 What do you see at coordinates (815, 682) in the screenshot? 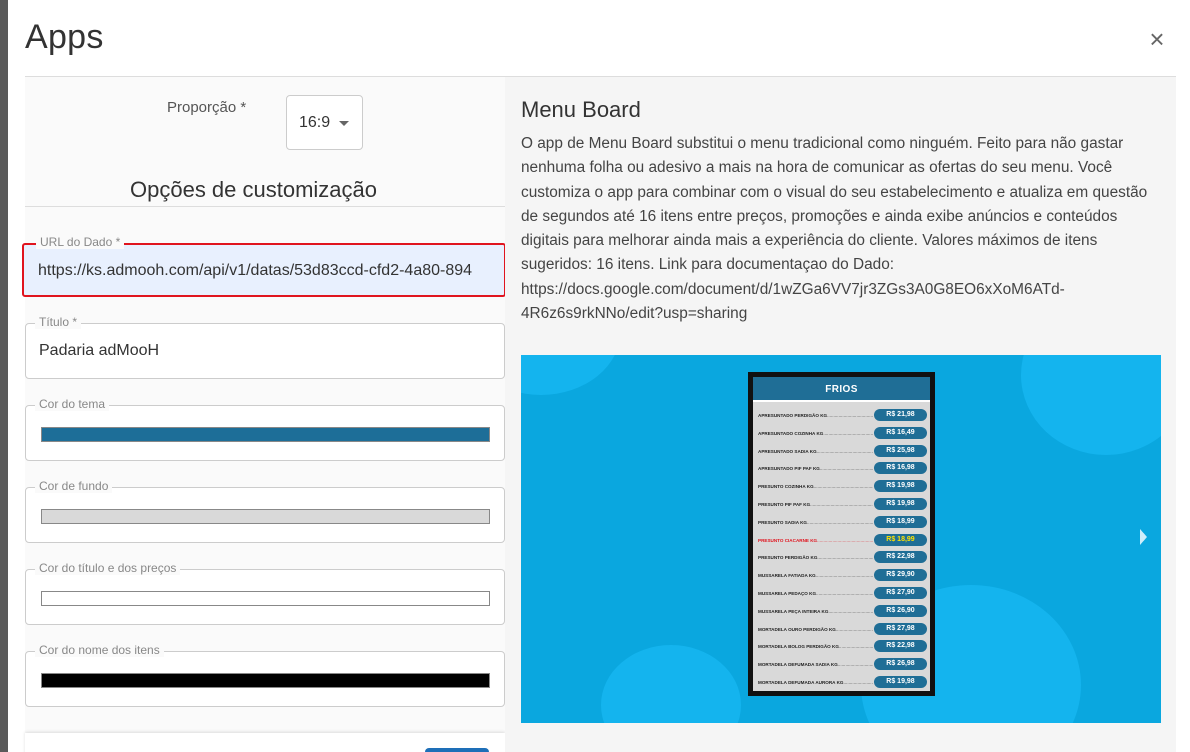
I see `menu-item-name: MORTADELA DEFUMADA AURORA KG` at bounding box center [815, 682].